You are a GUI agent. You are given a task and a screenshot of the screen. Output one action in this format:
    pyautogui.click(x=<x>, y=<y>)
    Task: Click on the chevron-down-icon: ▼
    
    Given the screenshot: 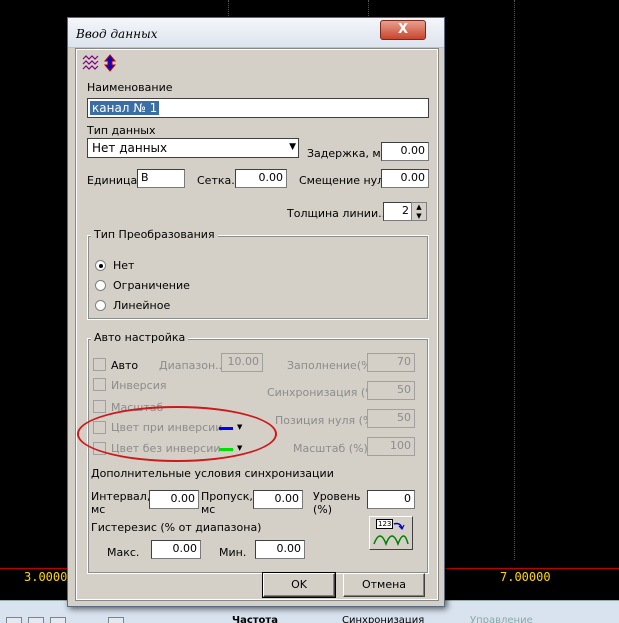 What is the action you would take?
    pyautogui.click(x=292, y=147)
    